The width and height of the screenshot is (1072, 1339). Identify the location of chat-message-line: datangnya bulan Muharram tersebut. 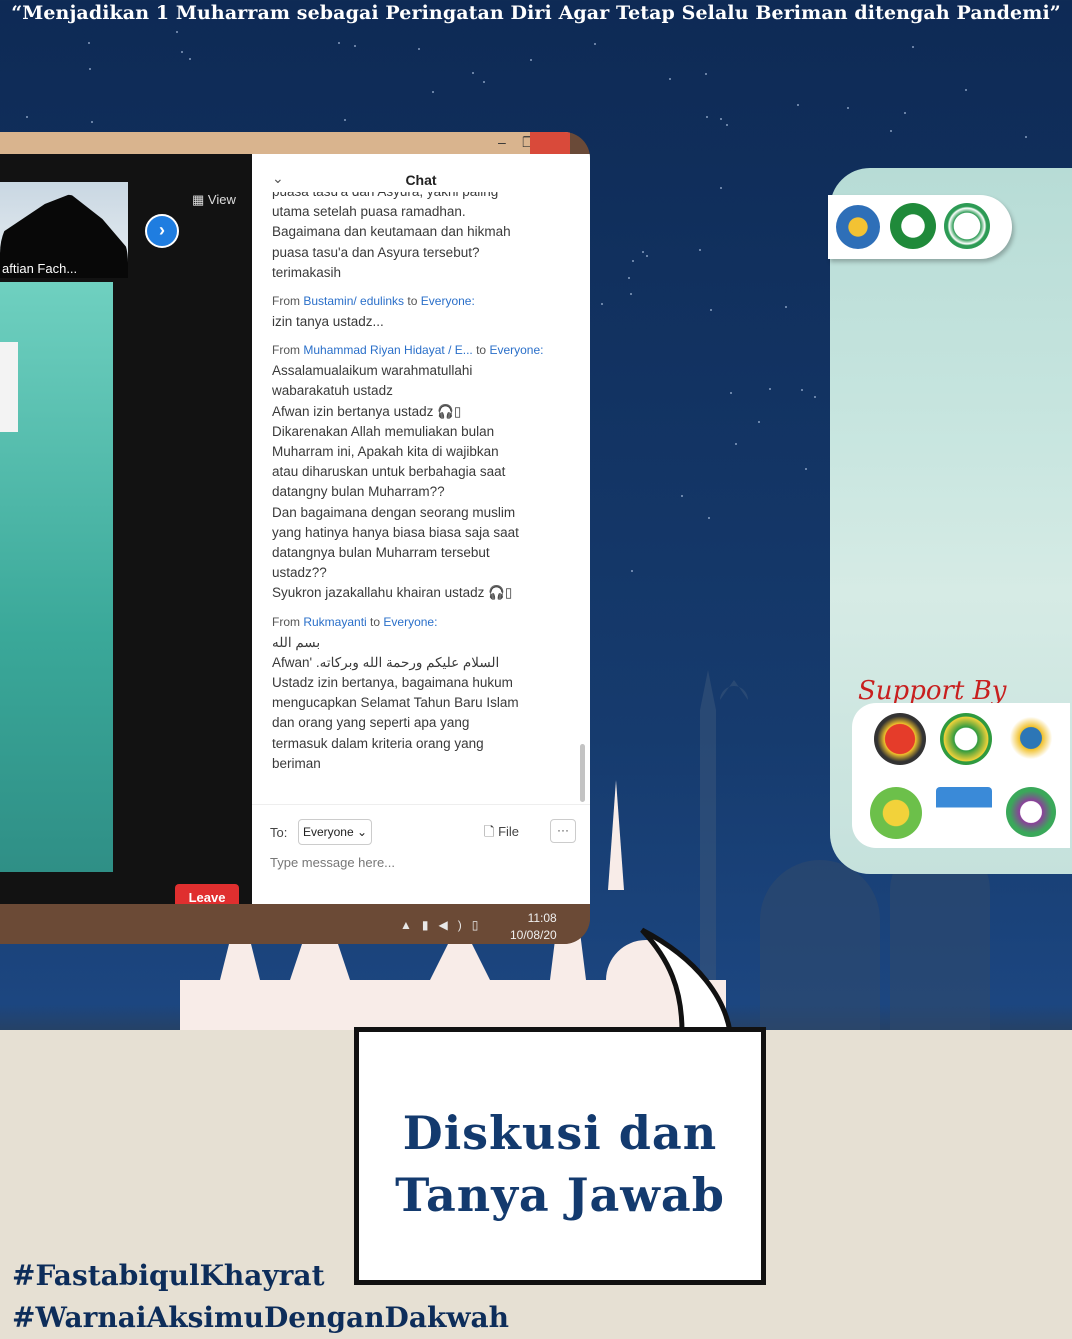
(381, 553).